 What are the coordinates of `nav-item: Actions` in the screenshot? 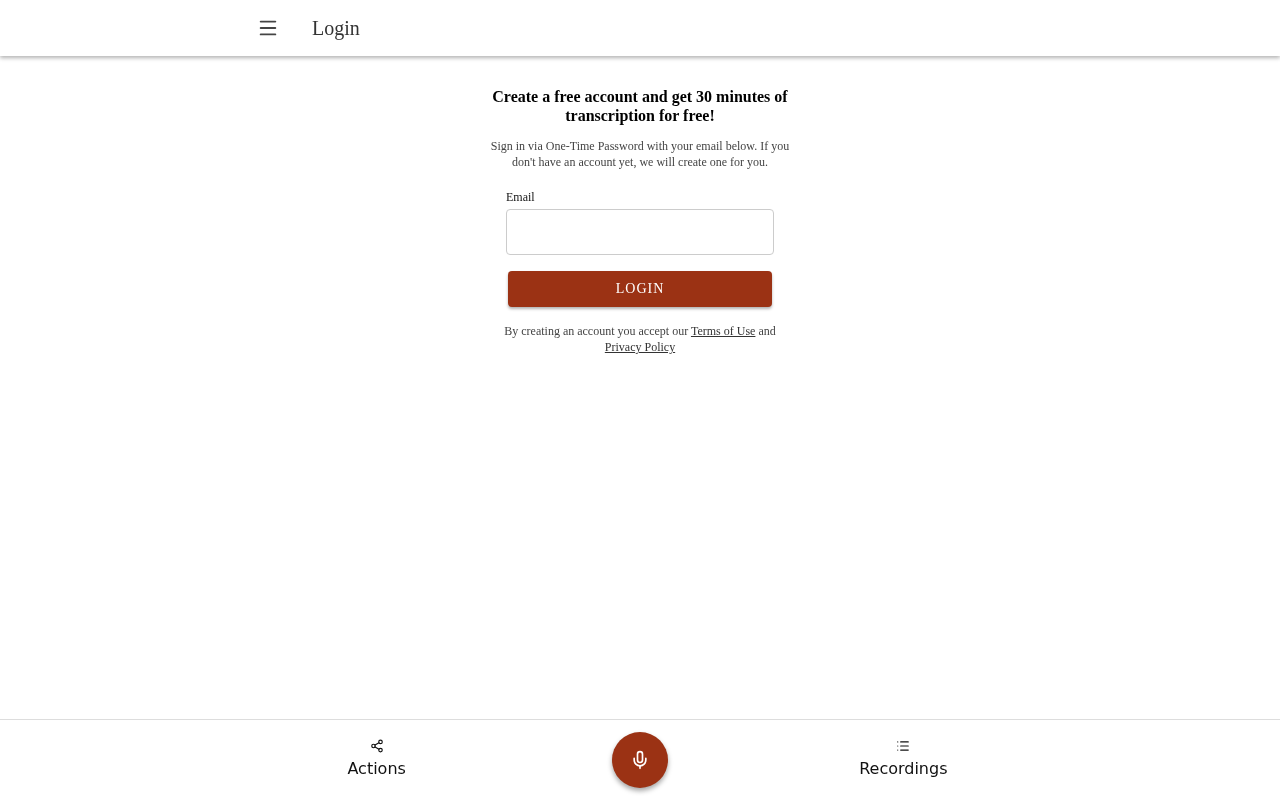 It's located at (376, 758).